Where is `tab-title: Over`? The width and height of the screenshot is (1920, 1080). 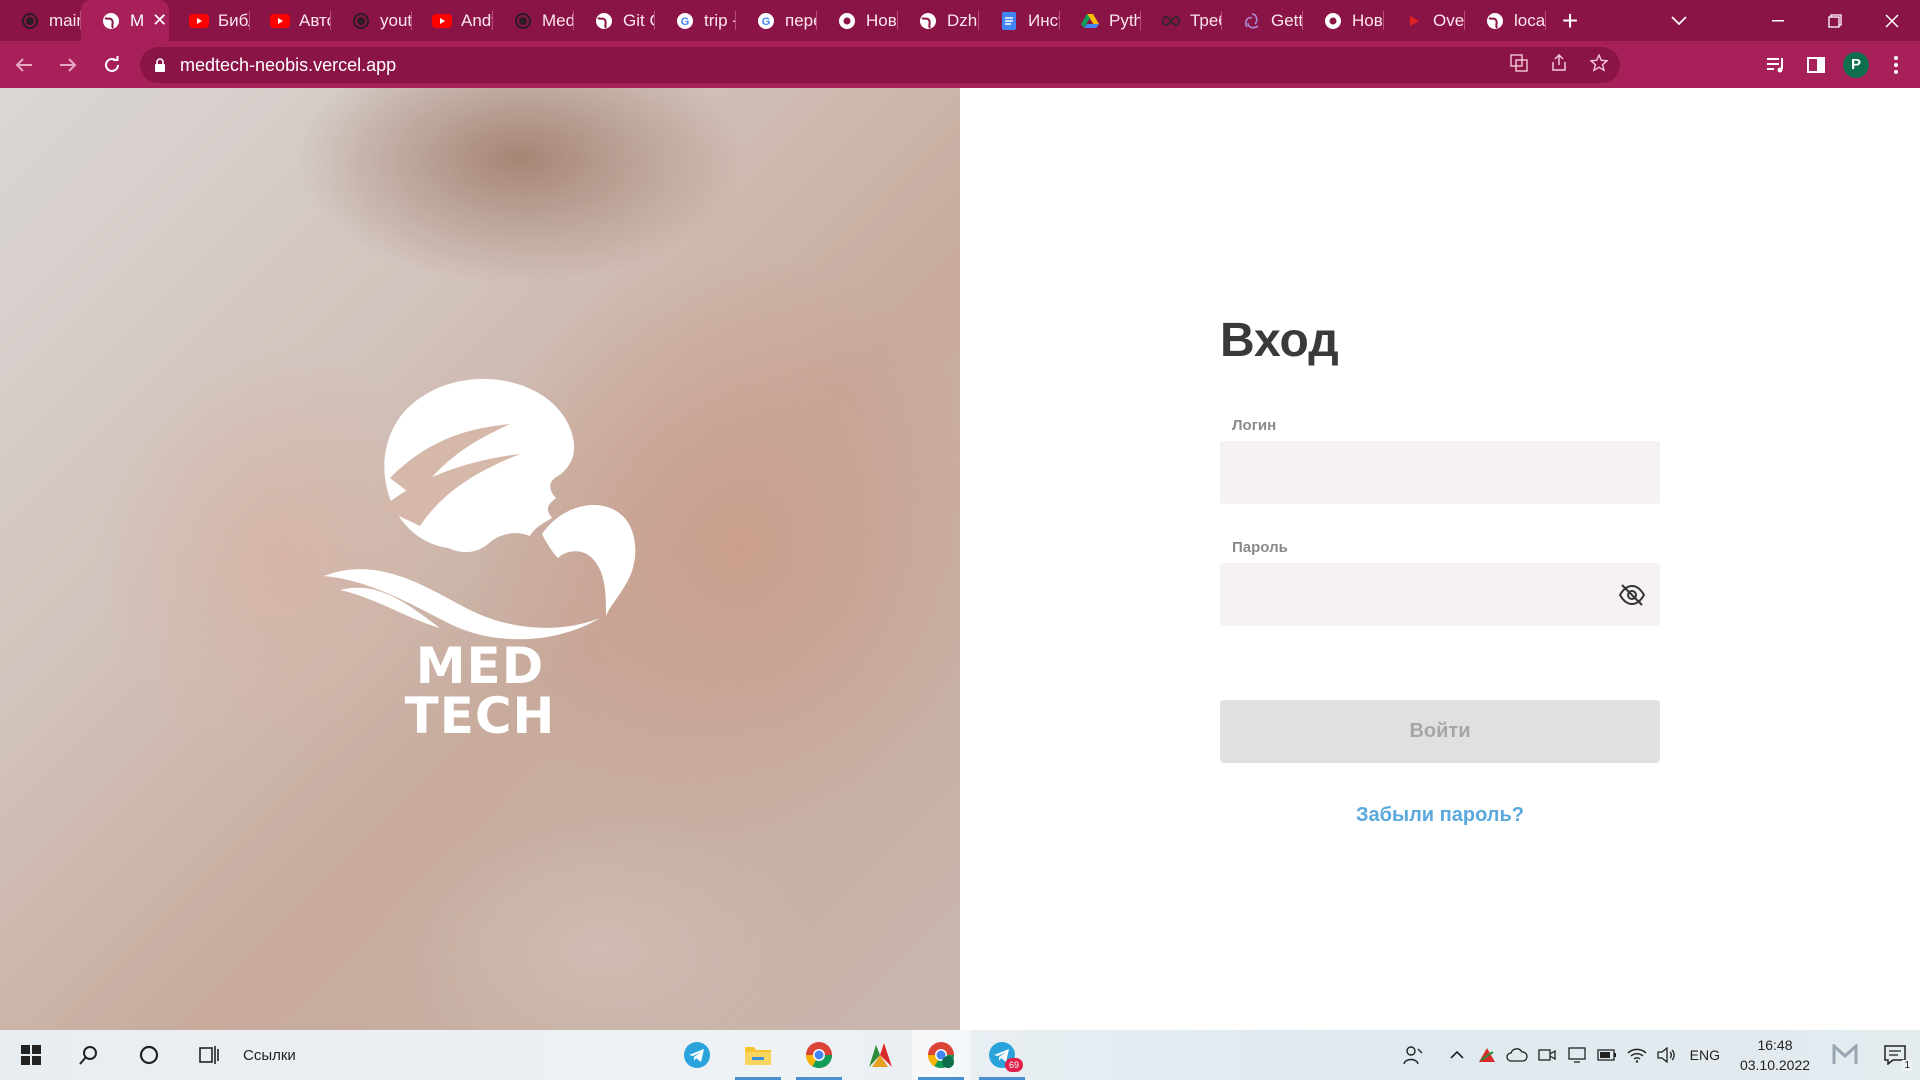 tab-title: Over is located at coordinates (1449, 20).